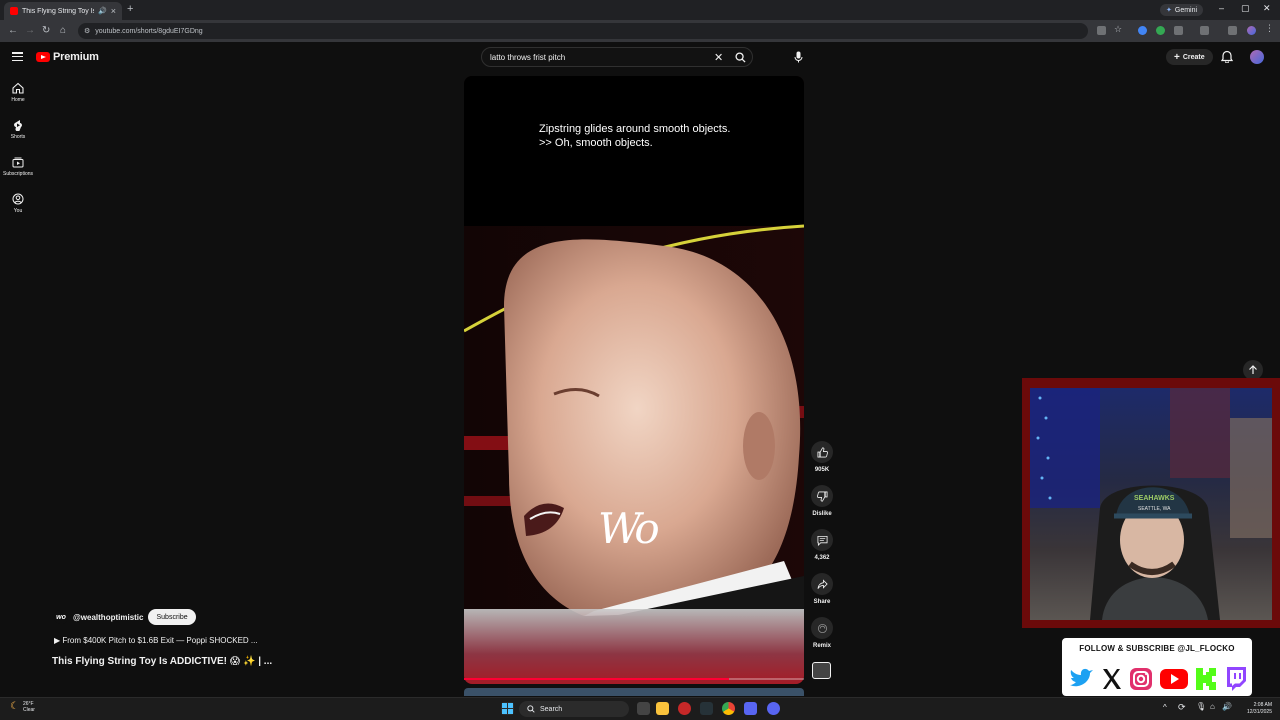  Describe the element at coordinates (684, 708) in the screenshot. I see `app-icon-red` at that location.